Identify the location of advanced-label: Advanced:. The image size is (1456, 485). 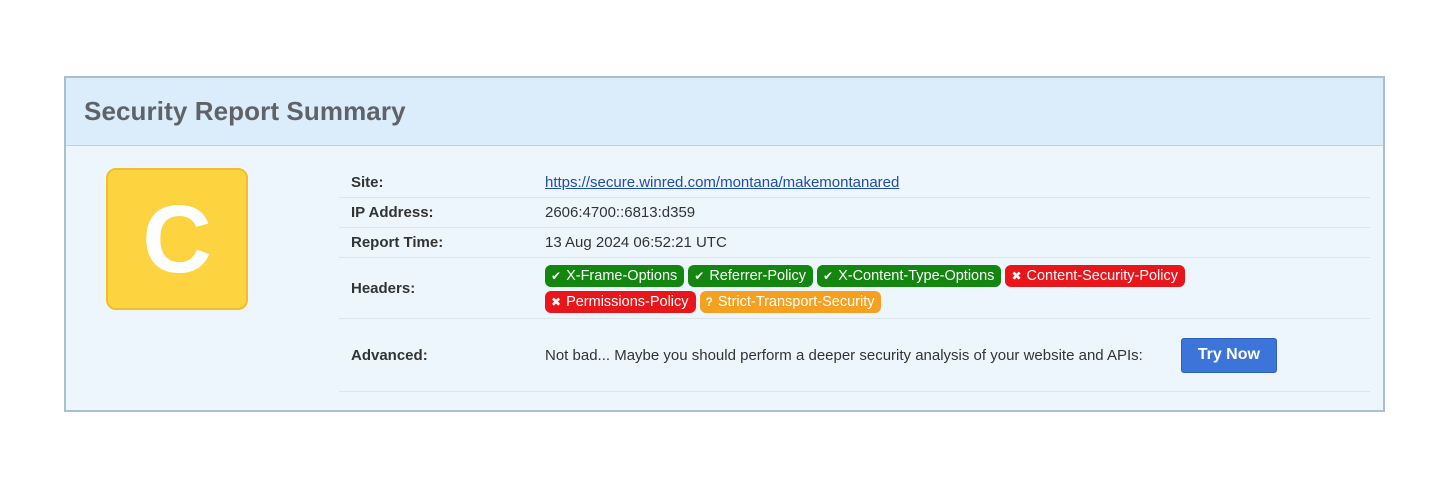
(389, 355).